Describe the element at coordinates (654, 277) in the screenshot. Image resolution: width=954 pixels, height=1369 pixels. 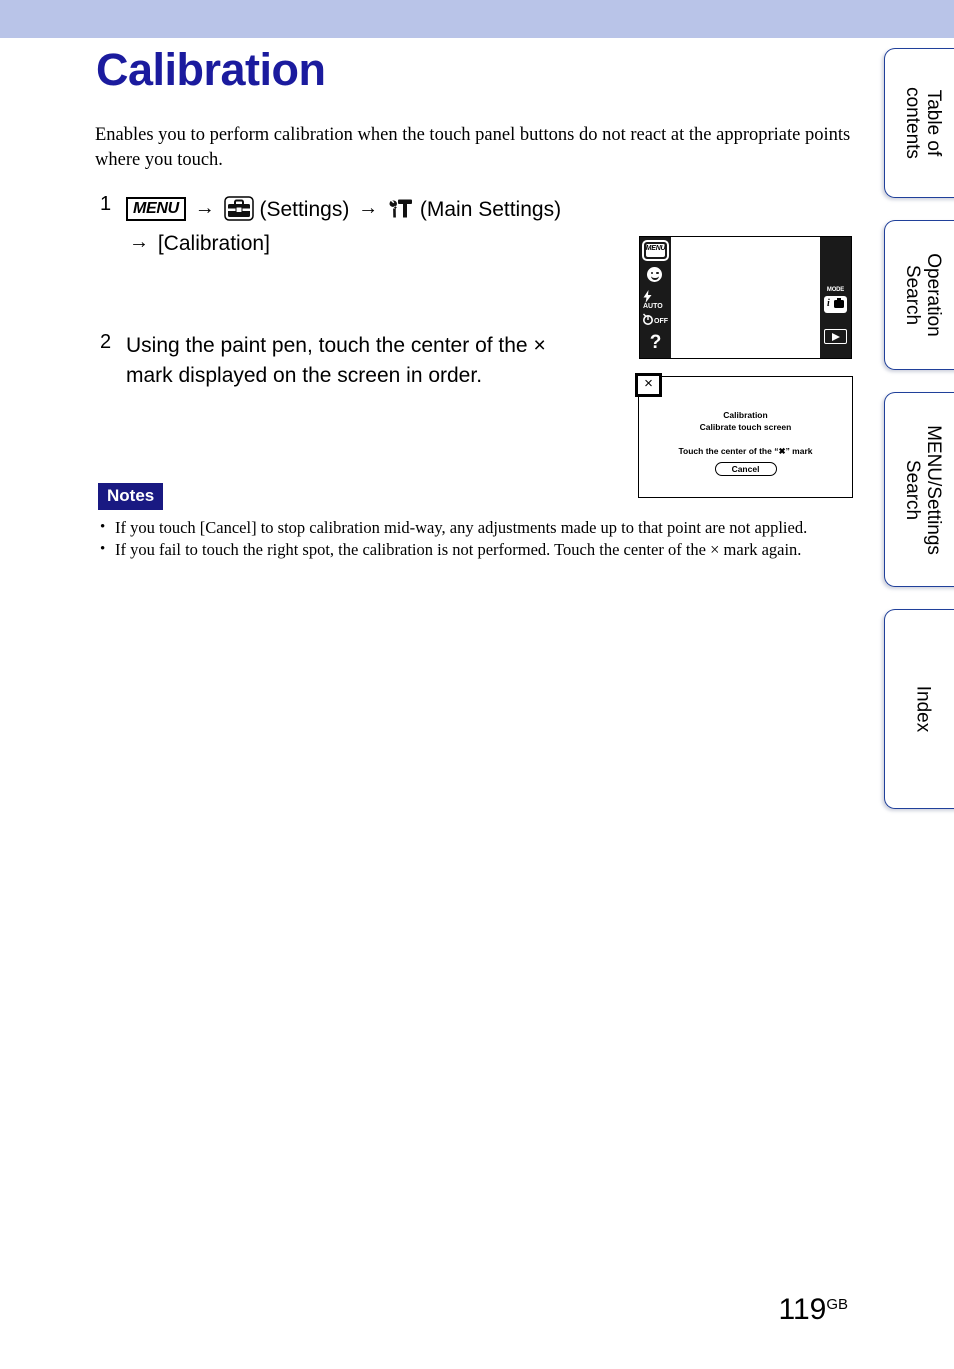
I see `smile-mouth` at that location.